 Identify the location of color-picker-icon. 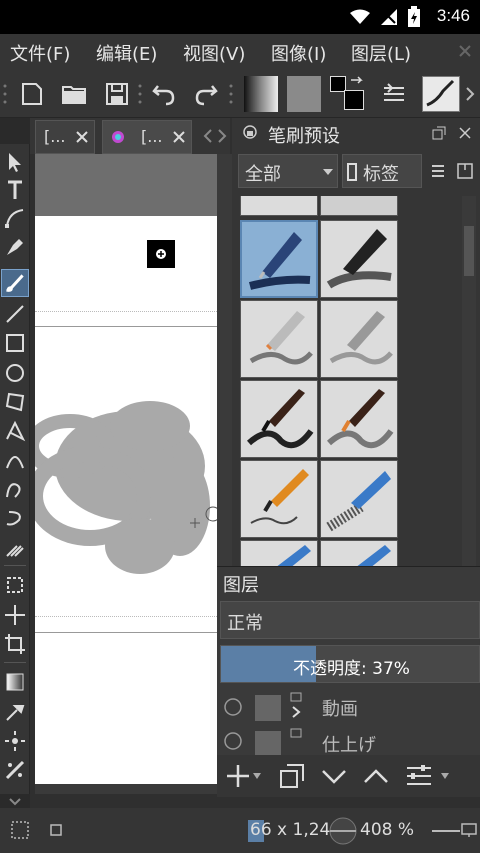
(15, 712).